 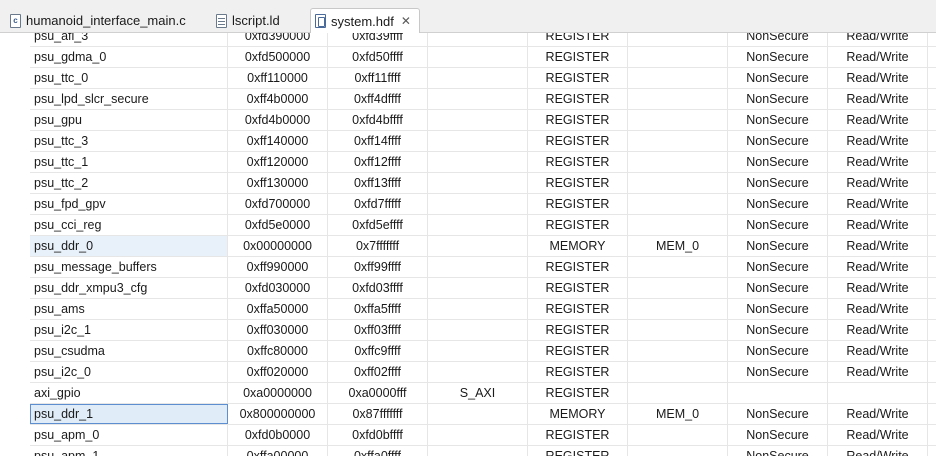 What do you see at coordinates (278, 435) in the screenshot?
I see `base-address-cell: 0xfd0b0000` at bounding box center [278, 435].